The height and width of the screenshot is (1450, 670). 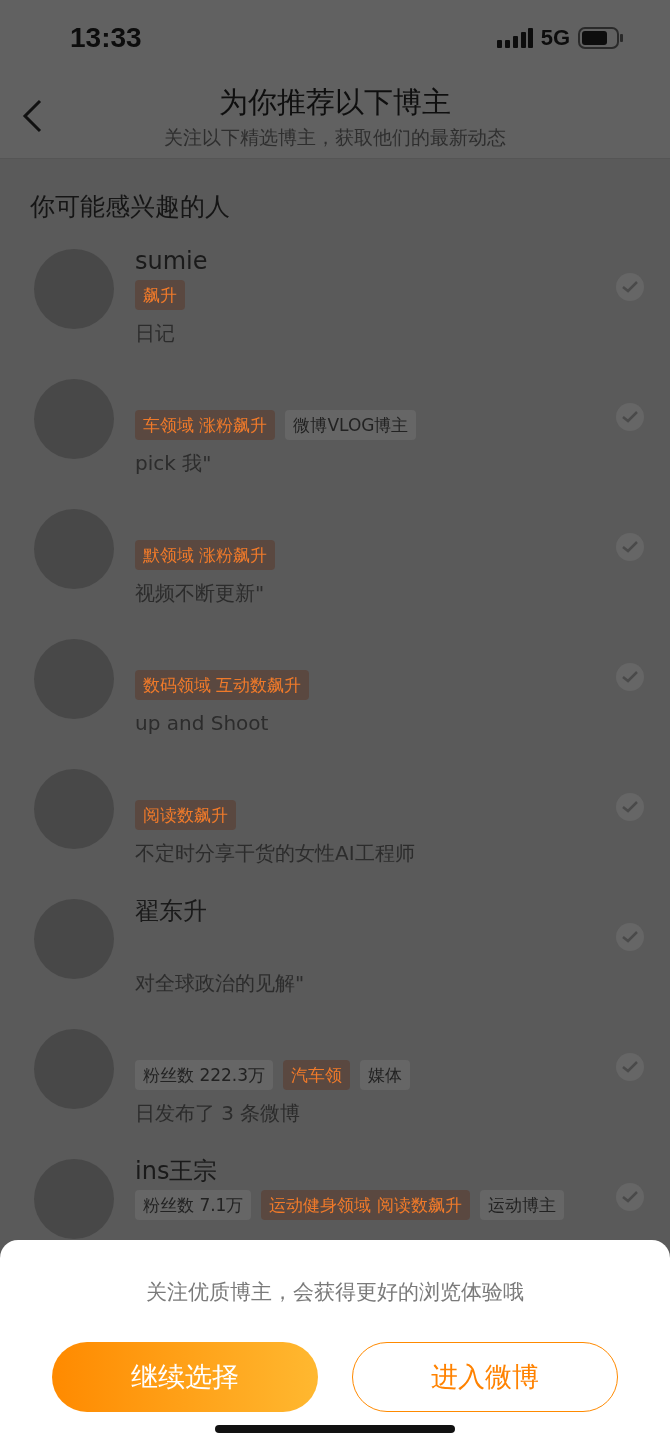 What do you see at coordinates (521, 1205) in the screenshot?
I see `category-tag: 运动博主` at bounding box center [521, 1205].